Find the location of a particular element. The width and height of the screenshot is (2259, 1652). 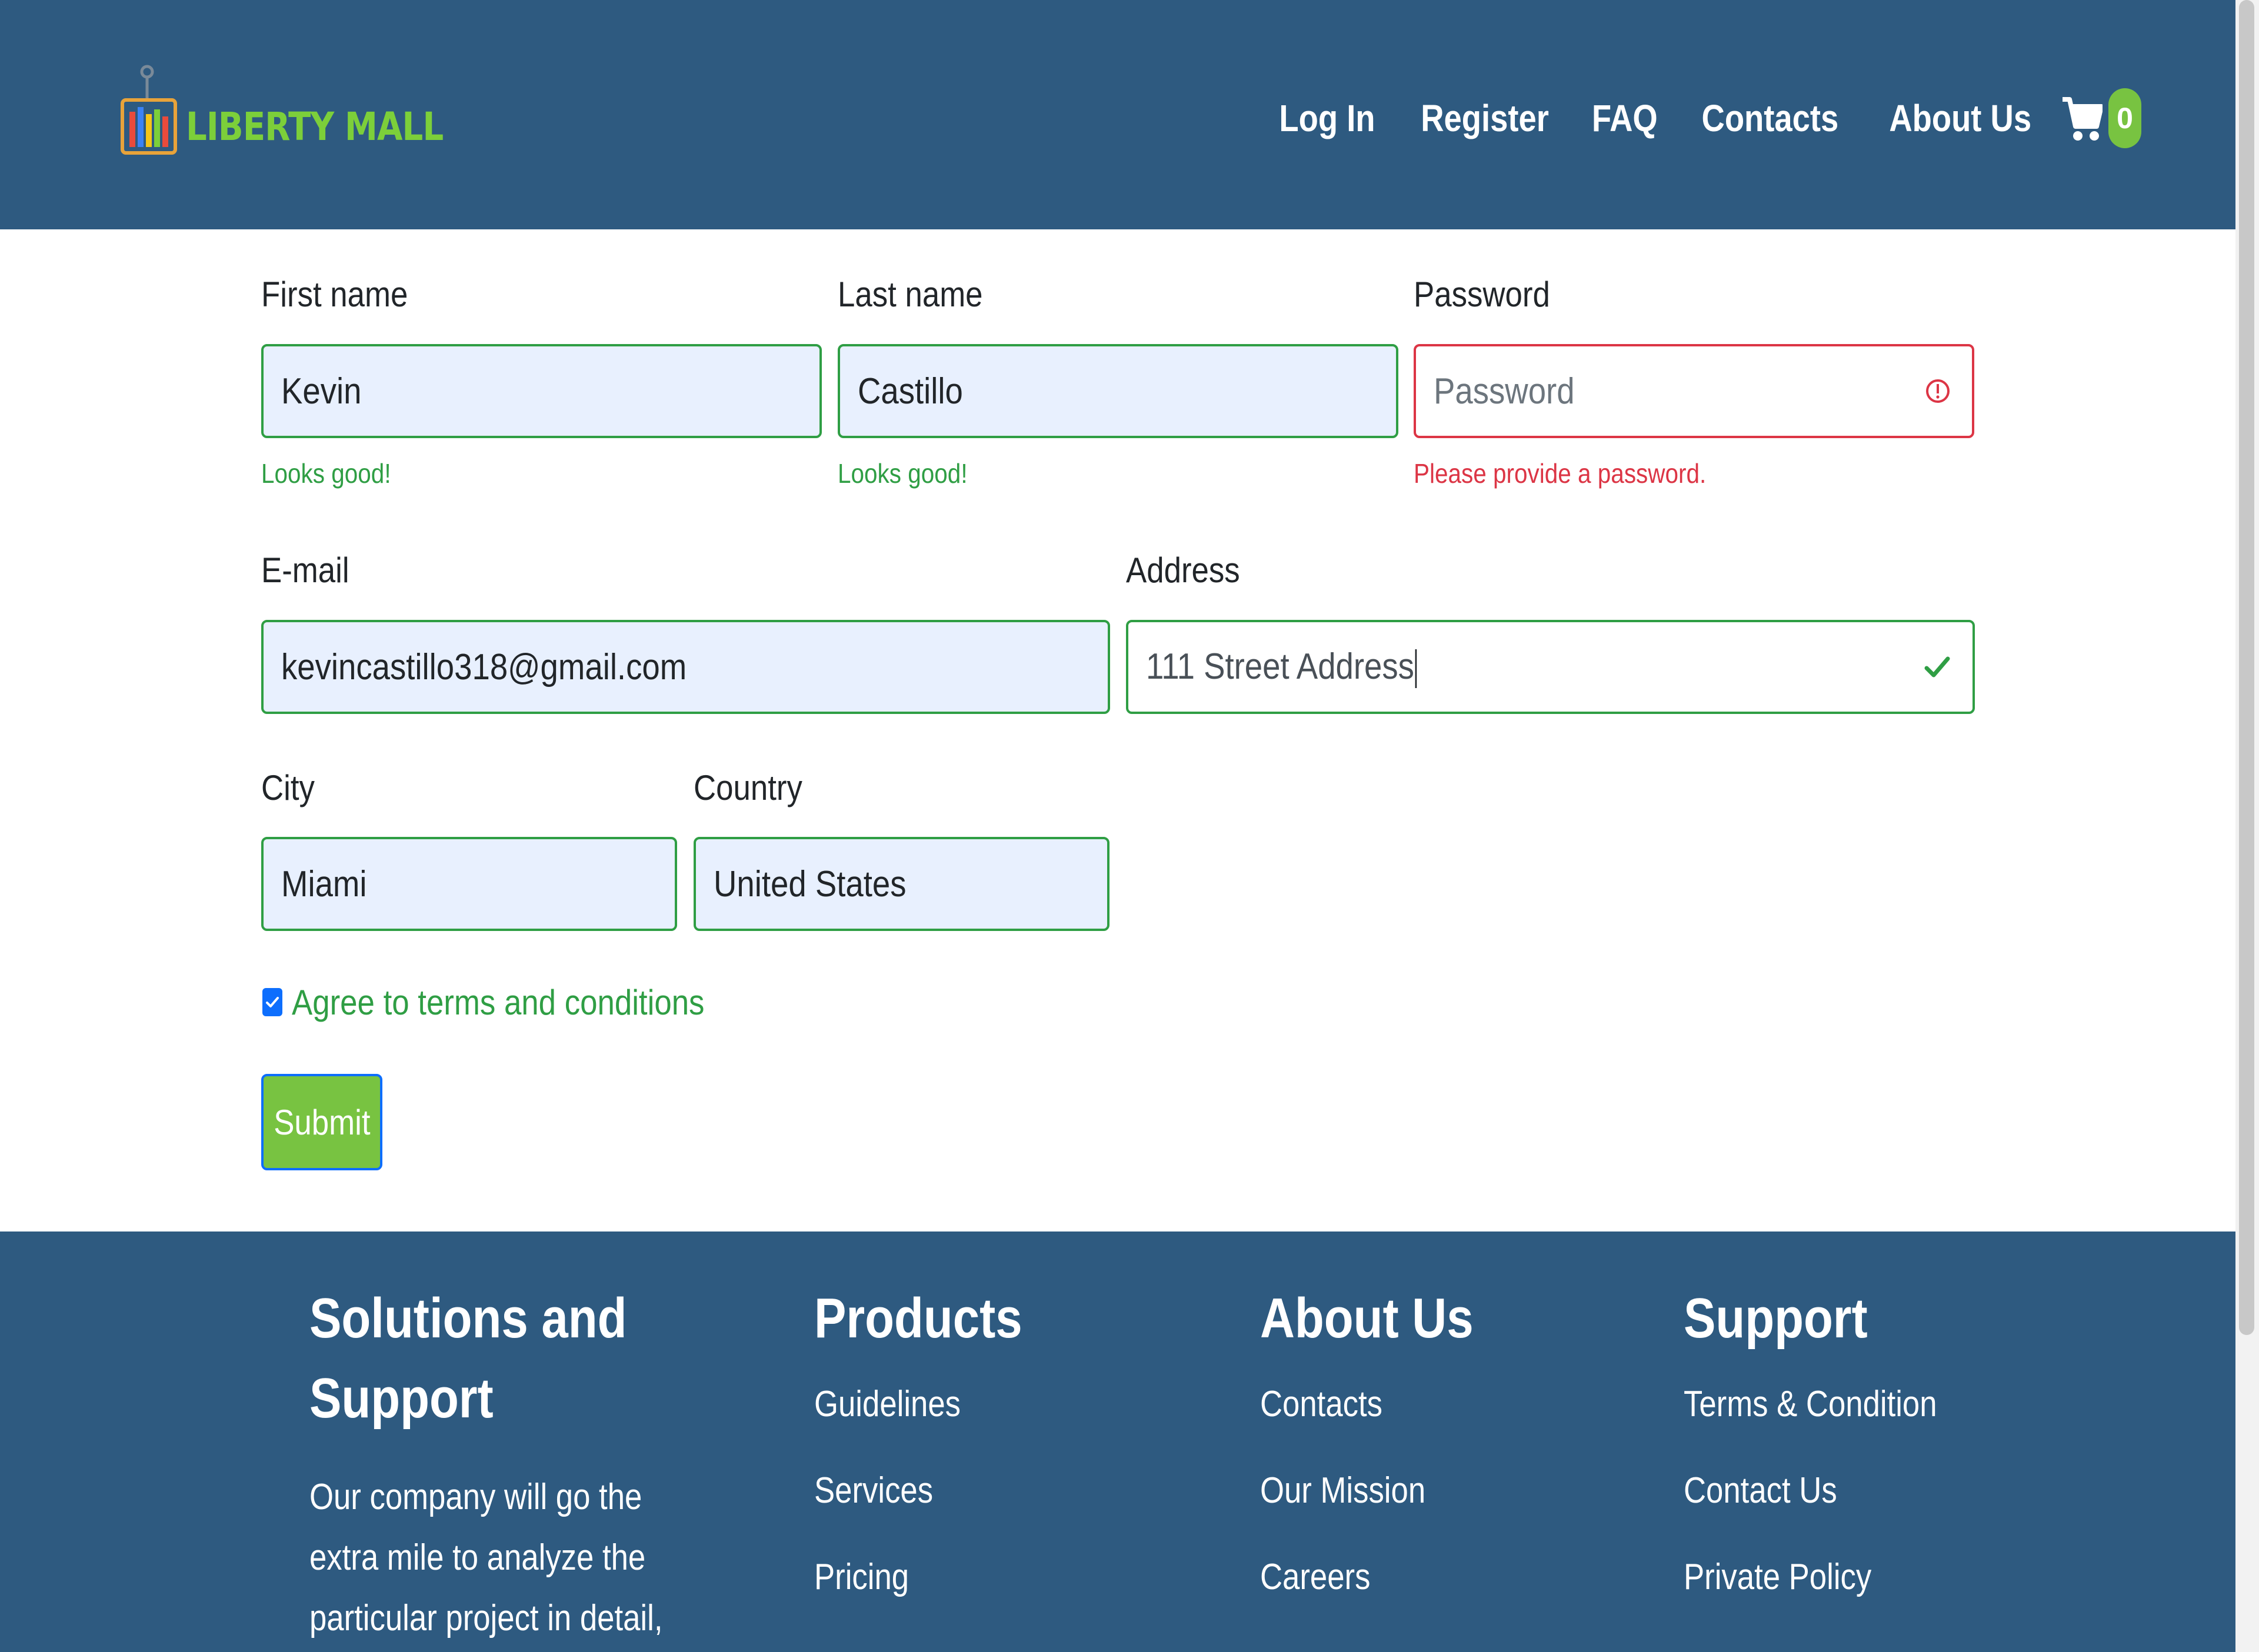

footer-col-about: About Us Contacts Our Mission Careers is located at coordinates (1385, 1449).